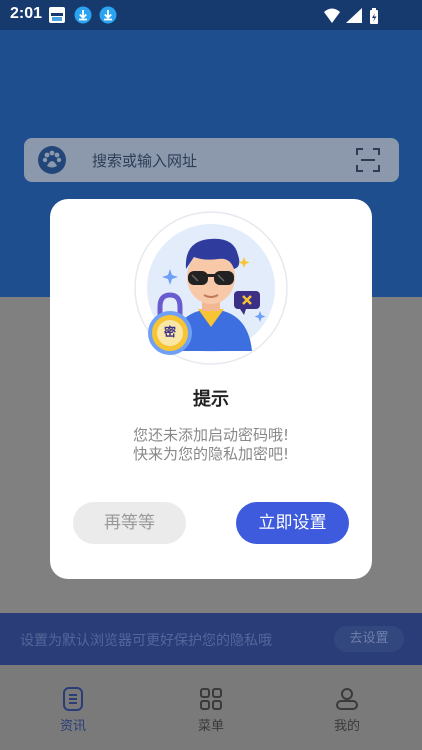 The image size is (422, 750). What do you see at coordinates (210, 435) in the screenshot?
I see `dialog-message-line1: 您还未添加启动密码哦!` at bounding box center [210, 435].